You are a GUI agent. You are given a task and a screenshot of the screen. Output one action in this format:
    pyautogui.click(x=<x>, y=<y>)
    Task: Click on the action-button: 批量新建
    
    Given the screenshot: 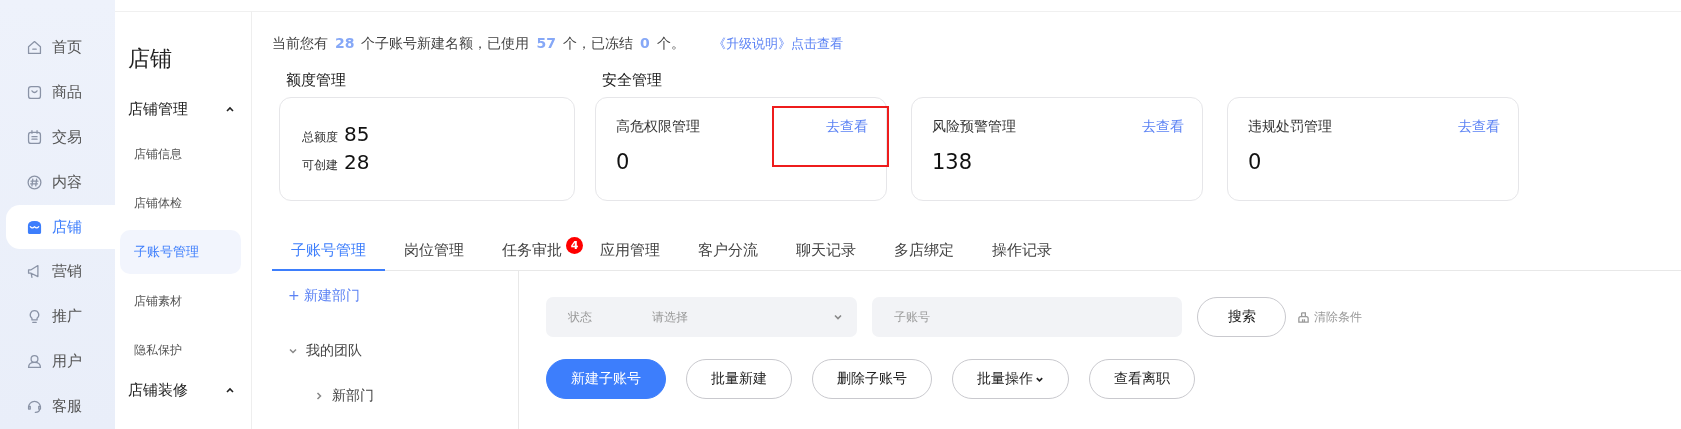 What is the action you would take?
    pyautogui.click(x=739, y=379)
    